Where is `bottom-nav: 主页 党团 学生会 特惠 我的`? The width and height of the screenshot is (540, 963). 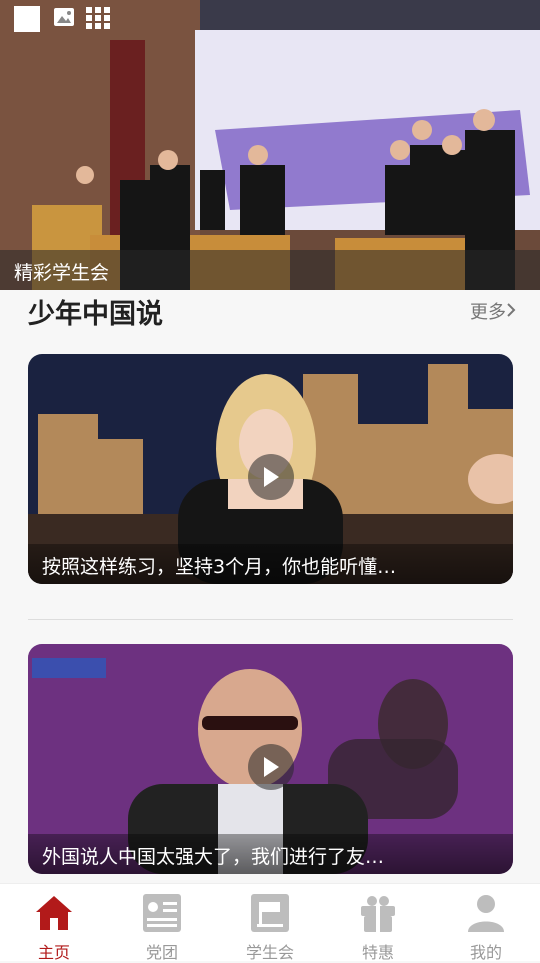 bottom-nav: 主页 党团 学生会 特惠 我的 is located at coordinates (270, 922).